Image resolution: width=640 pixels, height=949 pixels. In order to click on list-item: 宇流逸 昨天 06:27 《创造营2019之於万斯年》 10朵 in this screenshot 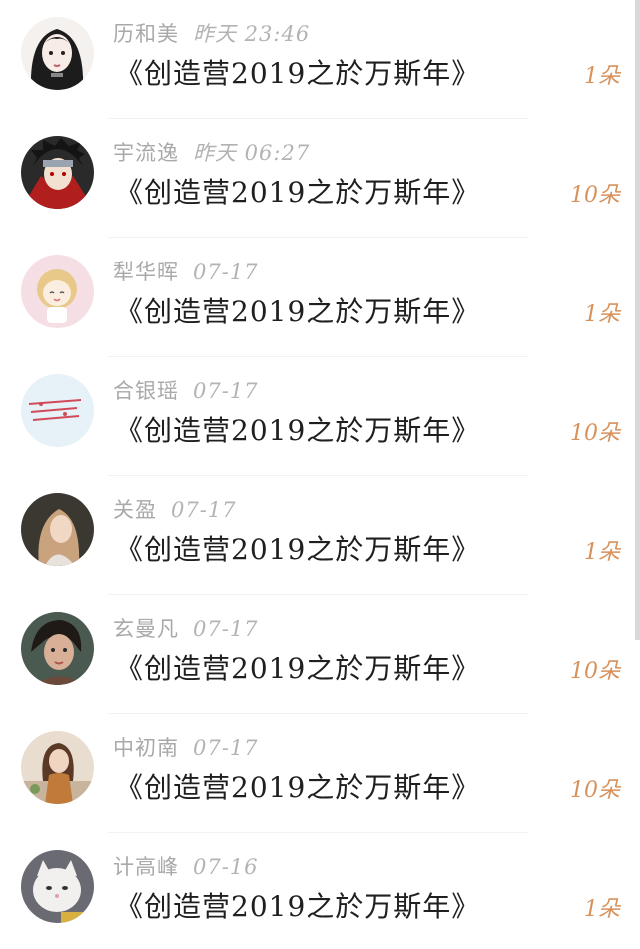, I will do `click(320, 178)`.